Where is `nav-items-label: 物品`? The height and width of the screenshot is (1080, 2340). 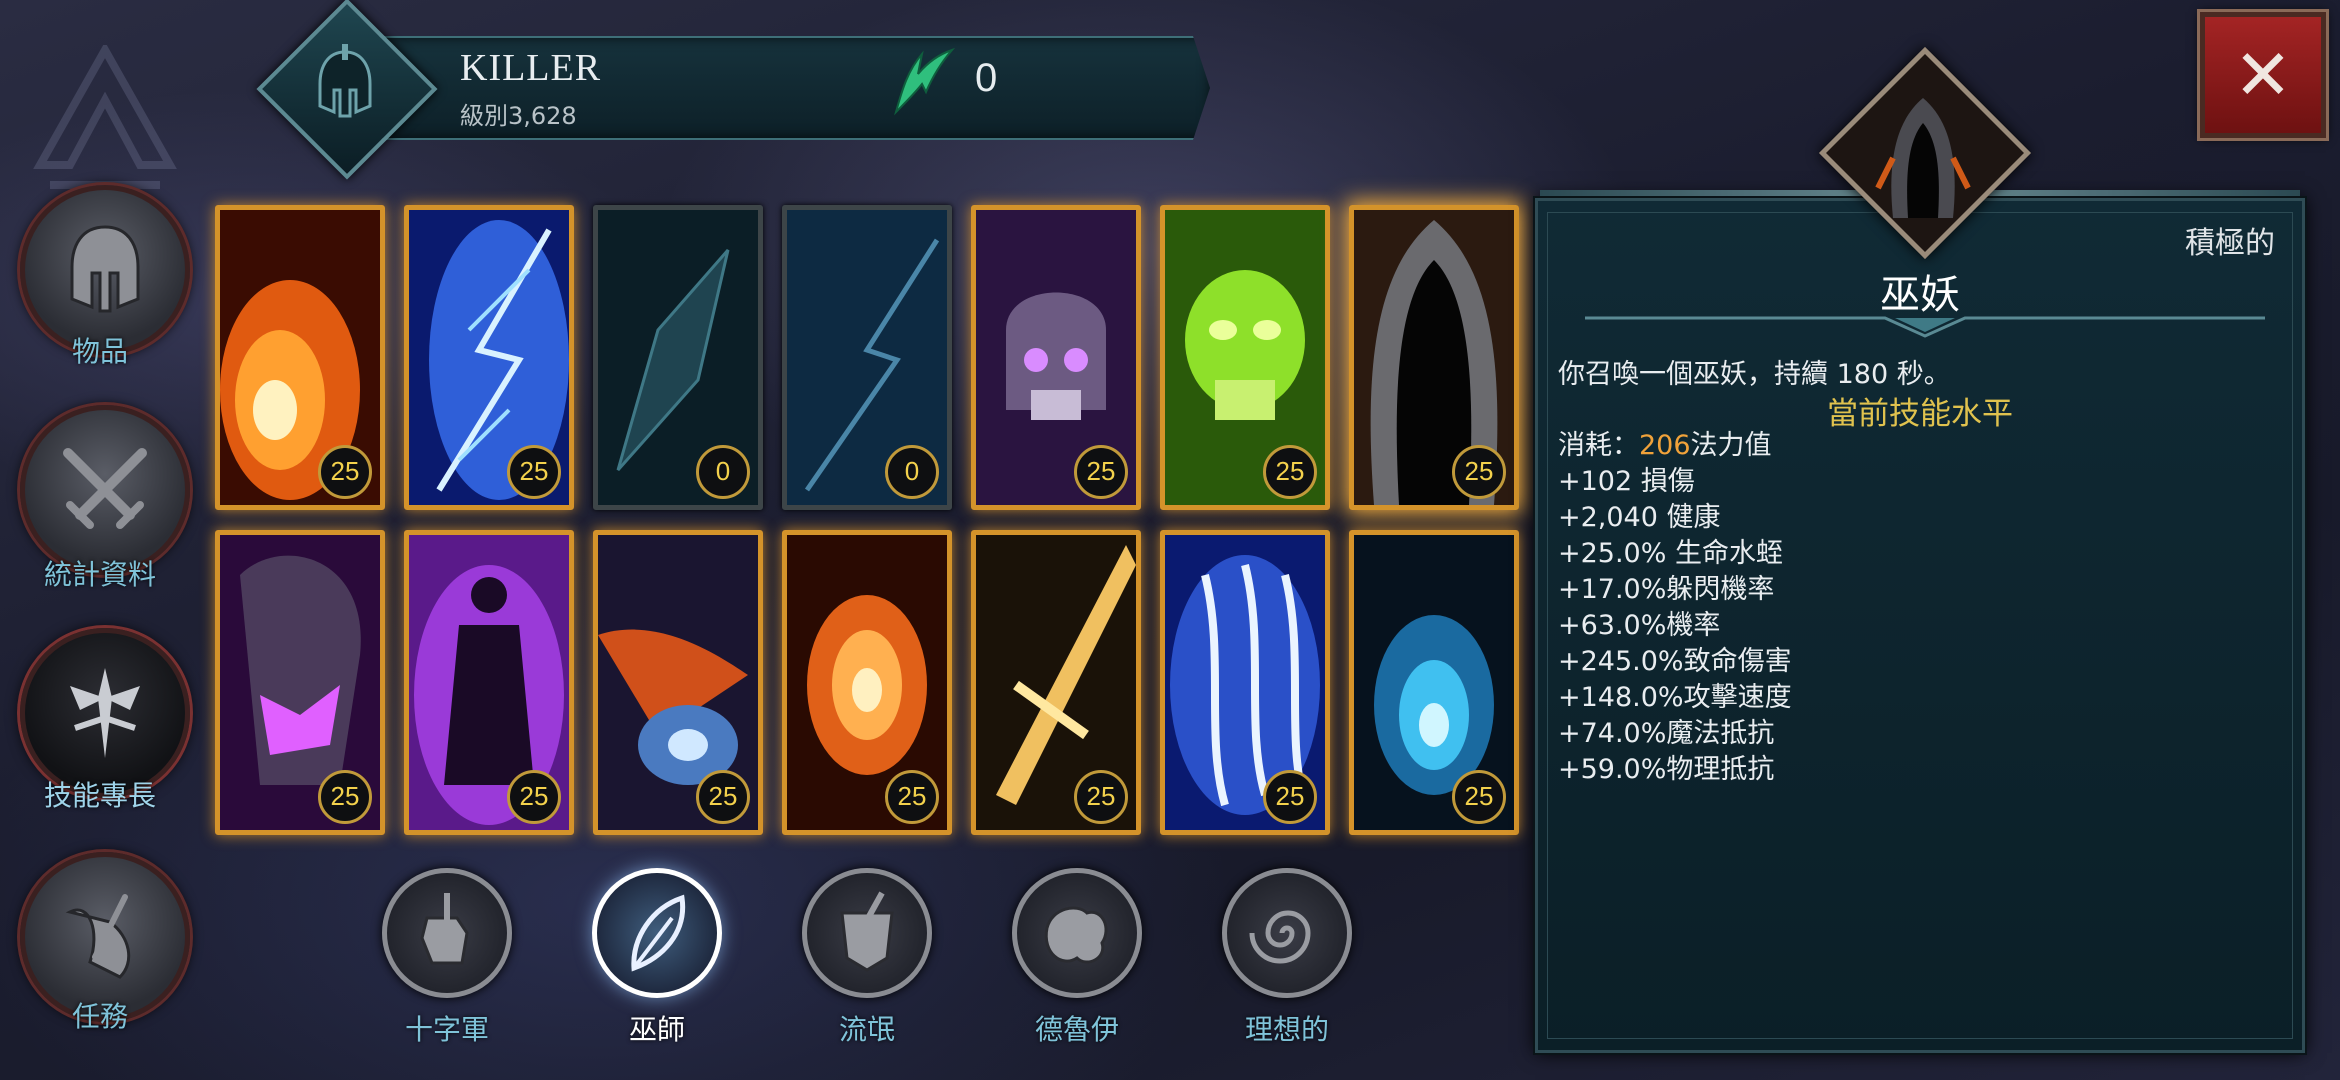
nav-items-label: 物品 is located at coordinates (99, 351).